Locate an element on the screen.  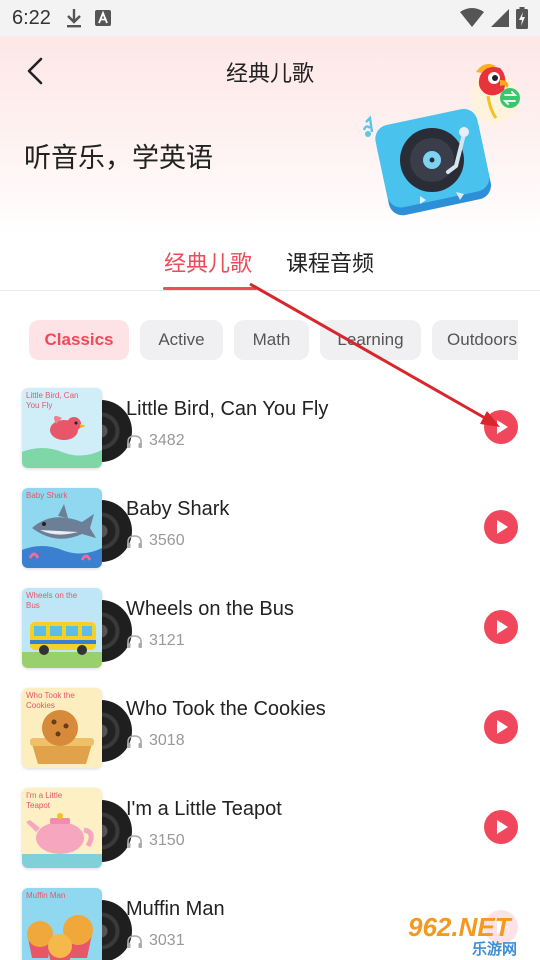
play-count: 3150 is located at coordinates (155, 841).